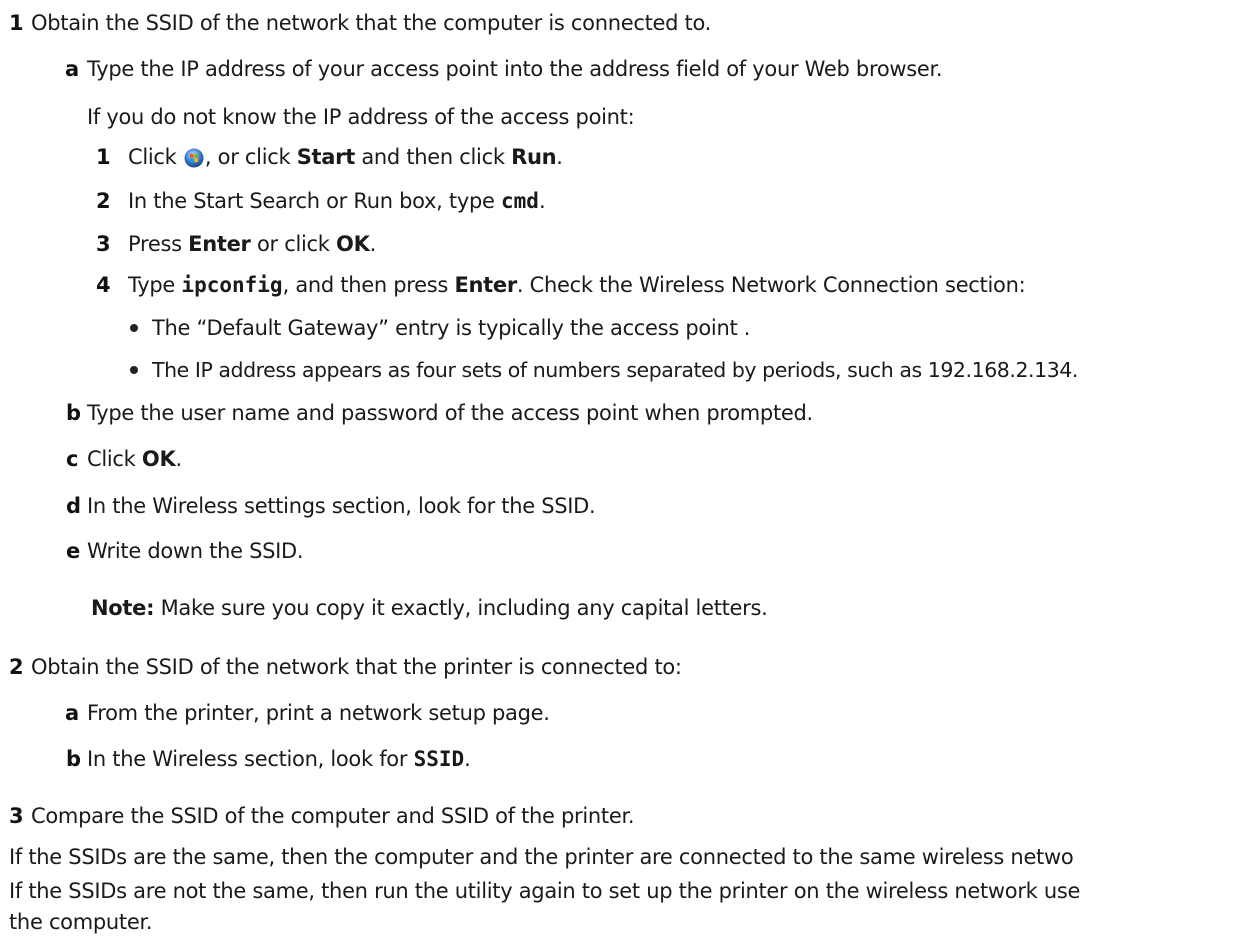 The height and width of the screenshot is (941, 1249). Describe the element at coordinates (72, 459) in the screenshot. I see `substep-letter: c` at that location.